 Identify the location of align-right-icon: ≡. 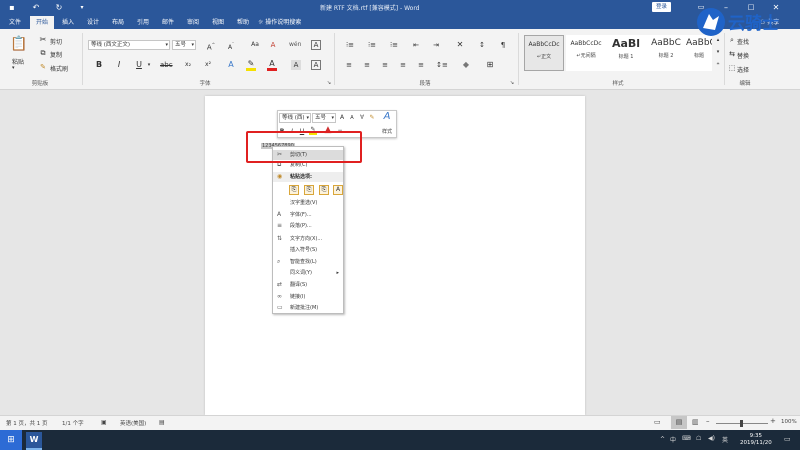
(385, 65).